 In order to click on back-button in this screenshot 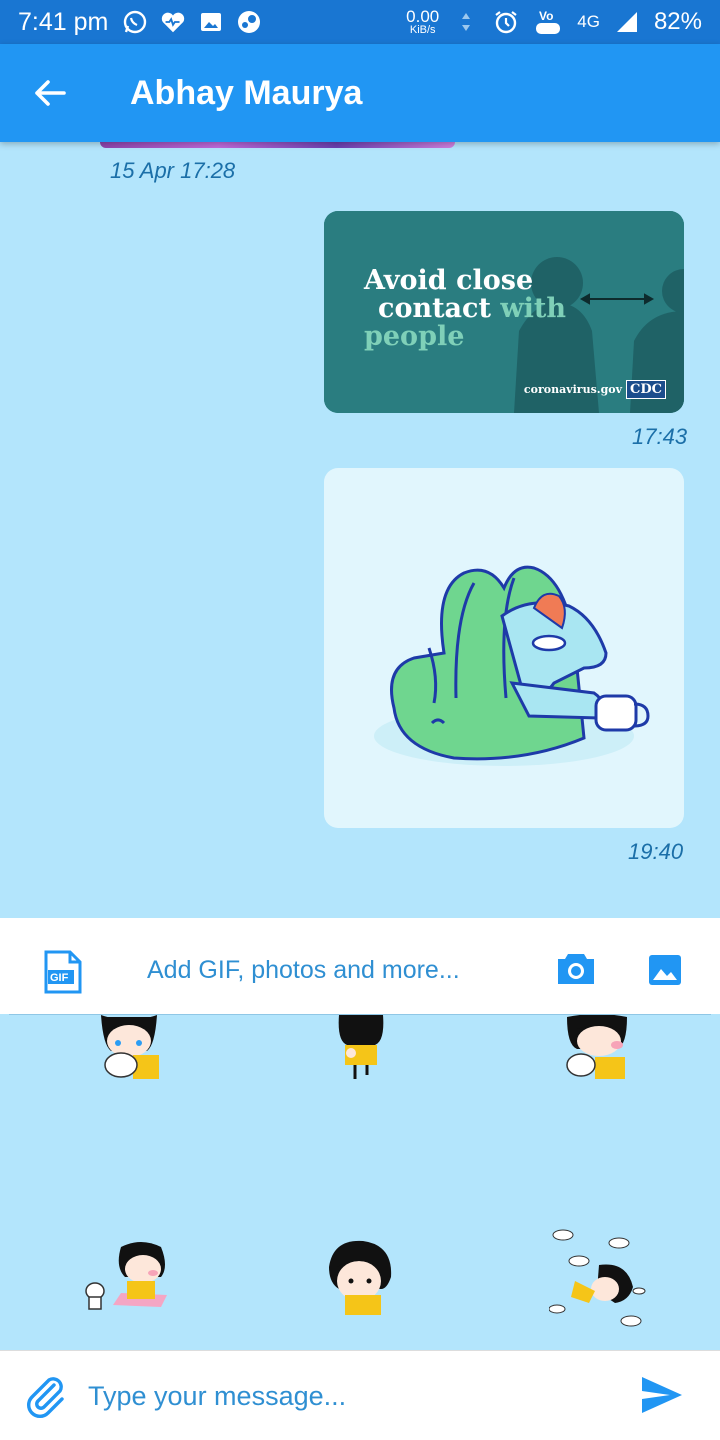, I will do `click(50, 93)`.